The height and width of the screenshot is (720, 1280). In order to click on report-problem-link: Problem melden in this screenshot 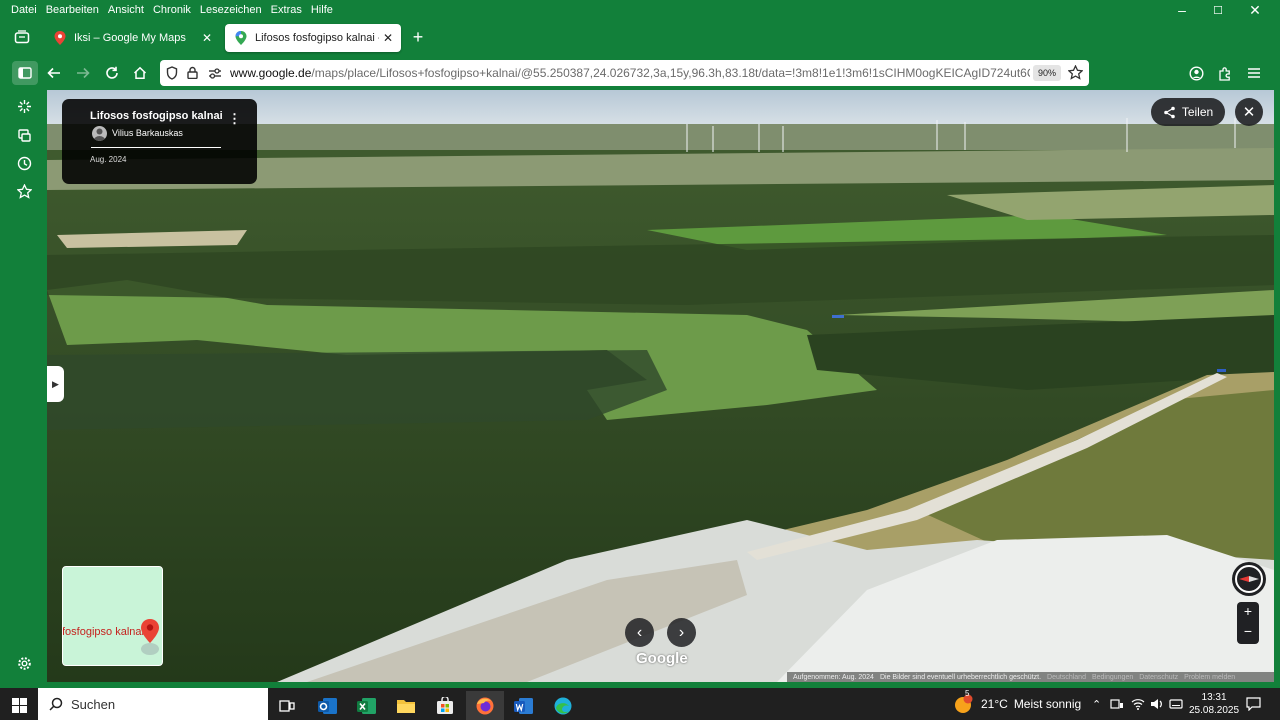, I will do `click(1209, 677)`.